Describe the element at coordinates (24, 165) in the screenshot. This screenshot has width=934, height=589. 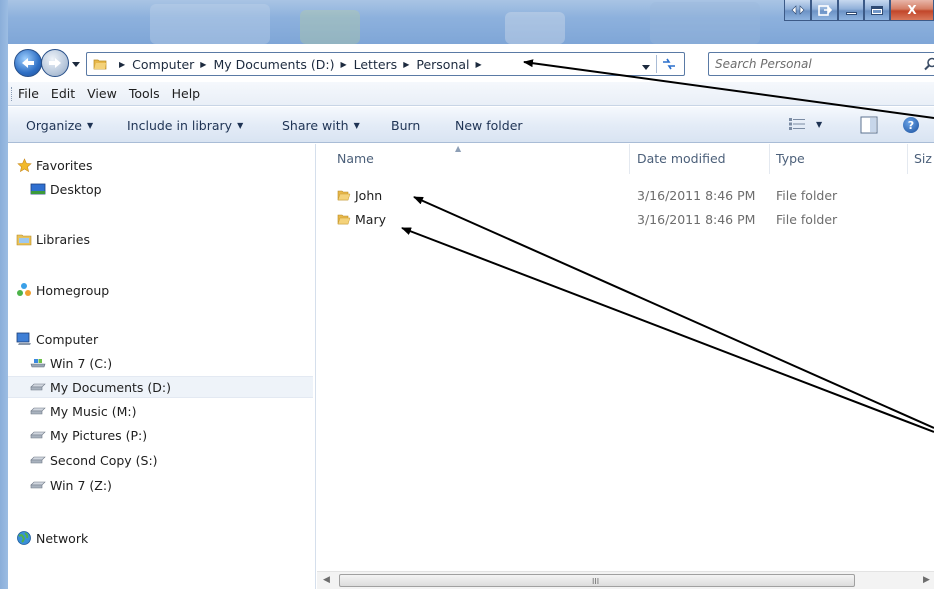
I see `star-icon` at that location.